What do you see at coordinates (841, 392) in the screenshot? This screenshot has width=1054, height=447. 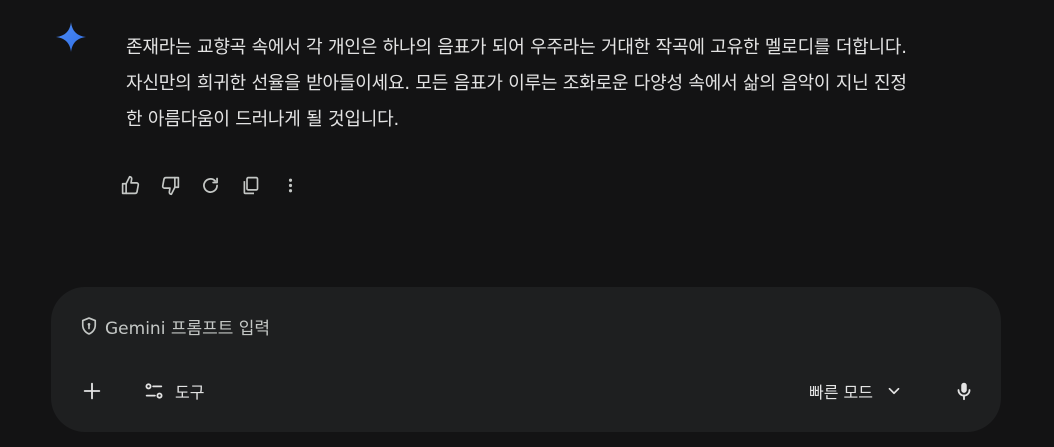 I see `mode-label: 빠른 모드` at bounding box center [841, 392].